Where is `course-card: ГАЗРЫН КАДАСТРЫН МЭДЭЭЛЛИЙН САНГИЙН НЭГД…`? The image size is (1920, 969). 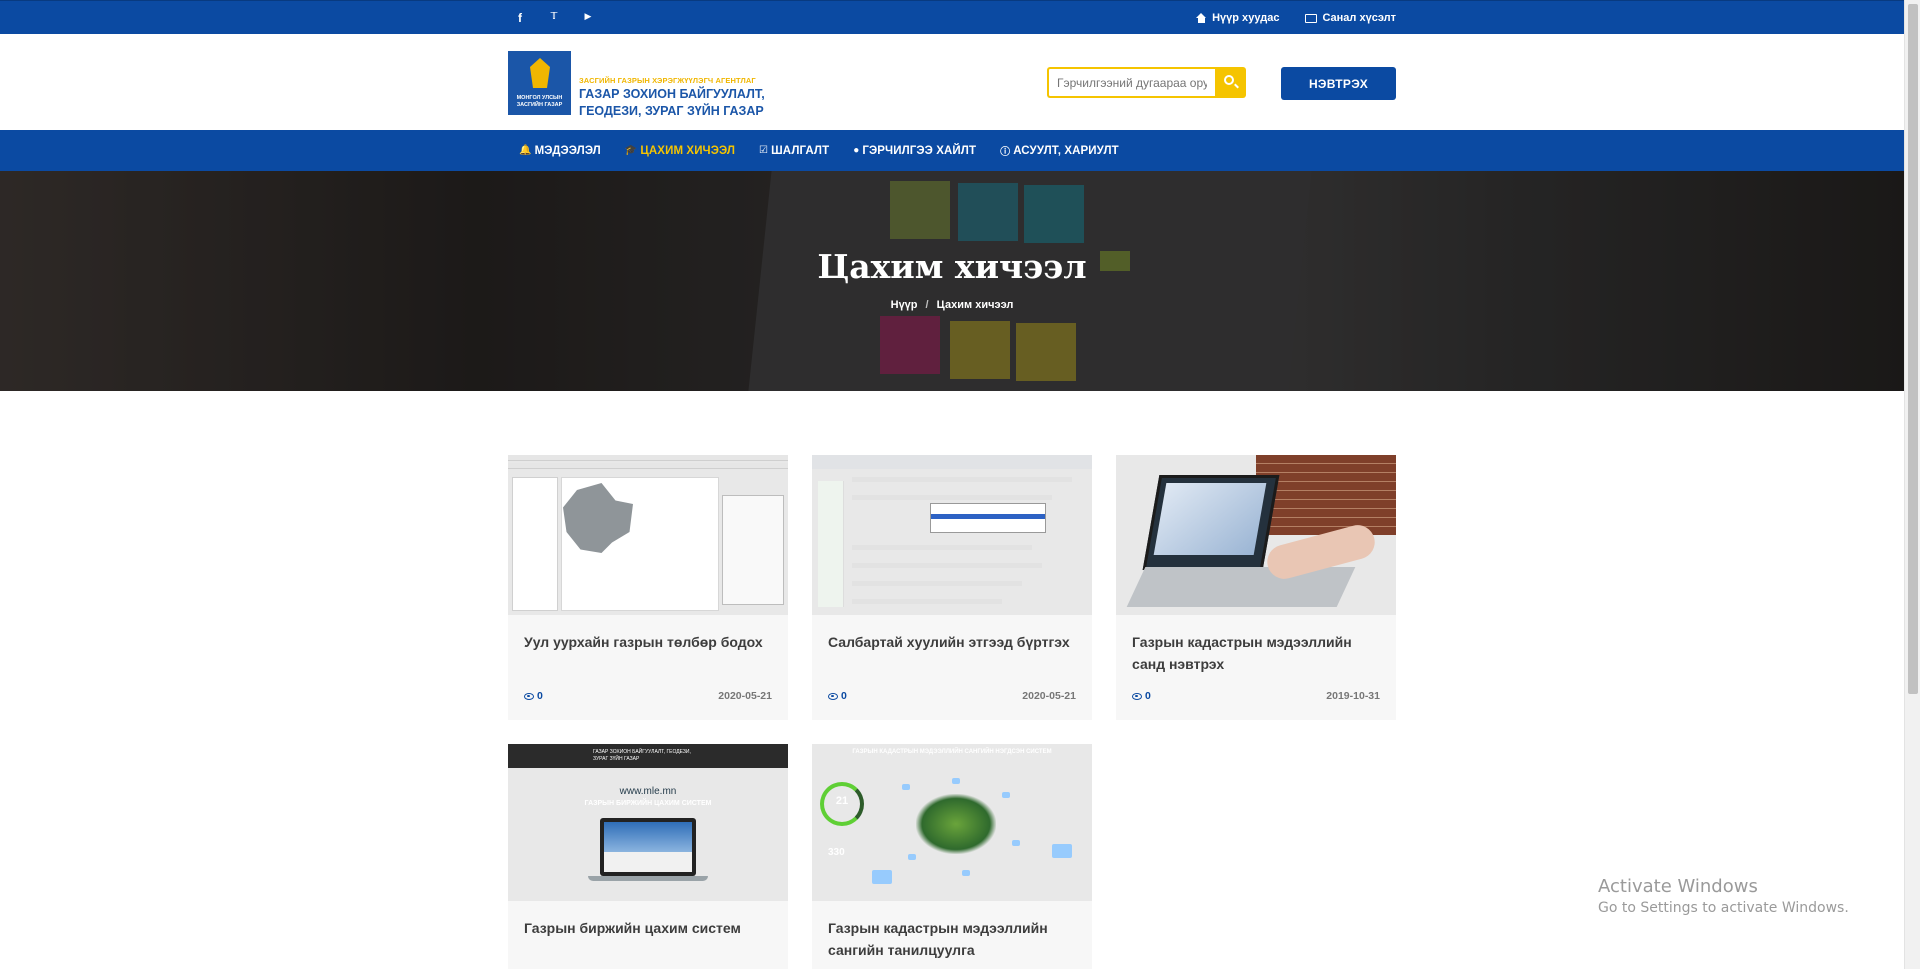
course-card: ГАЗРЫН КАДАСТРЫН МЭДЭЭЛЛИЙН САНГИЙН НЭГД… is located at coordinates (952, 856).